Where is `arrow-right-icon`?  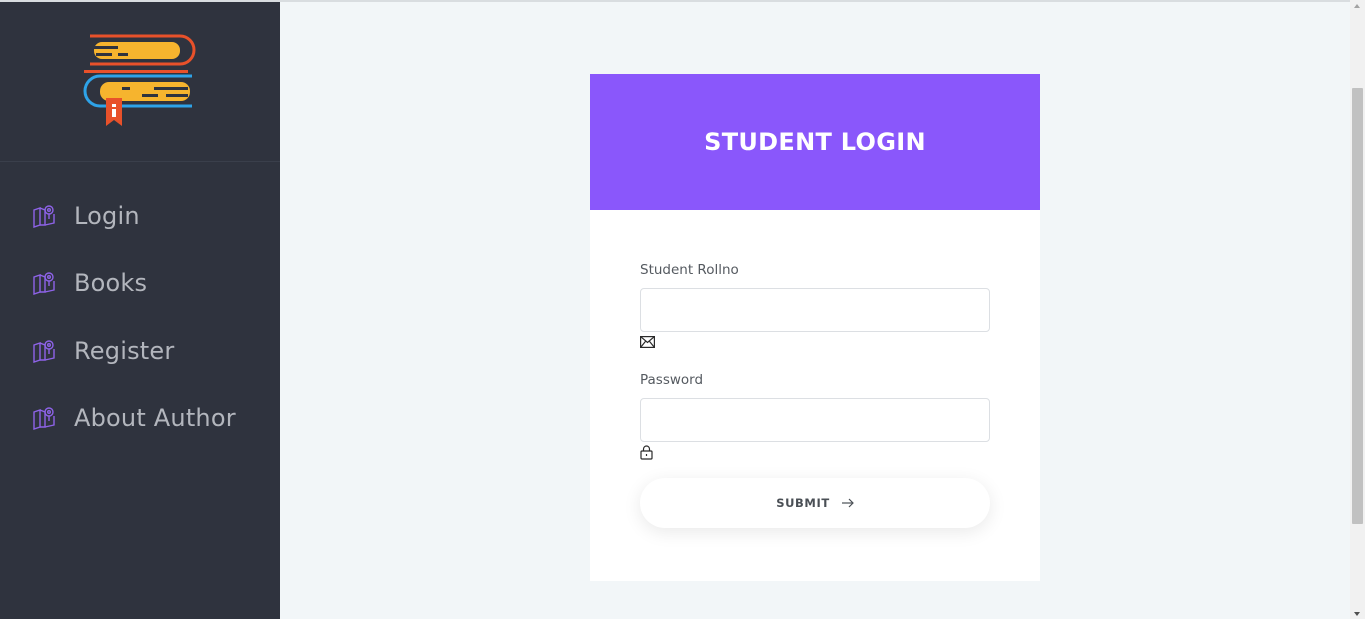 arrow-right-icon is located at coordinates (847, 503).